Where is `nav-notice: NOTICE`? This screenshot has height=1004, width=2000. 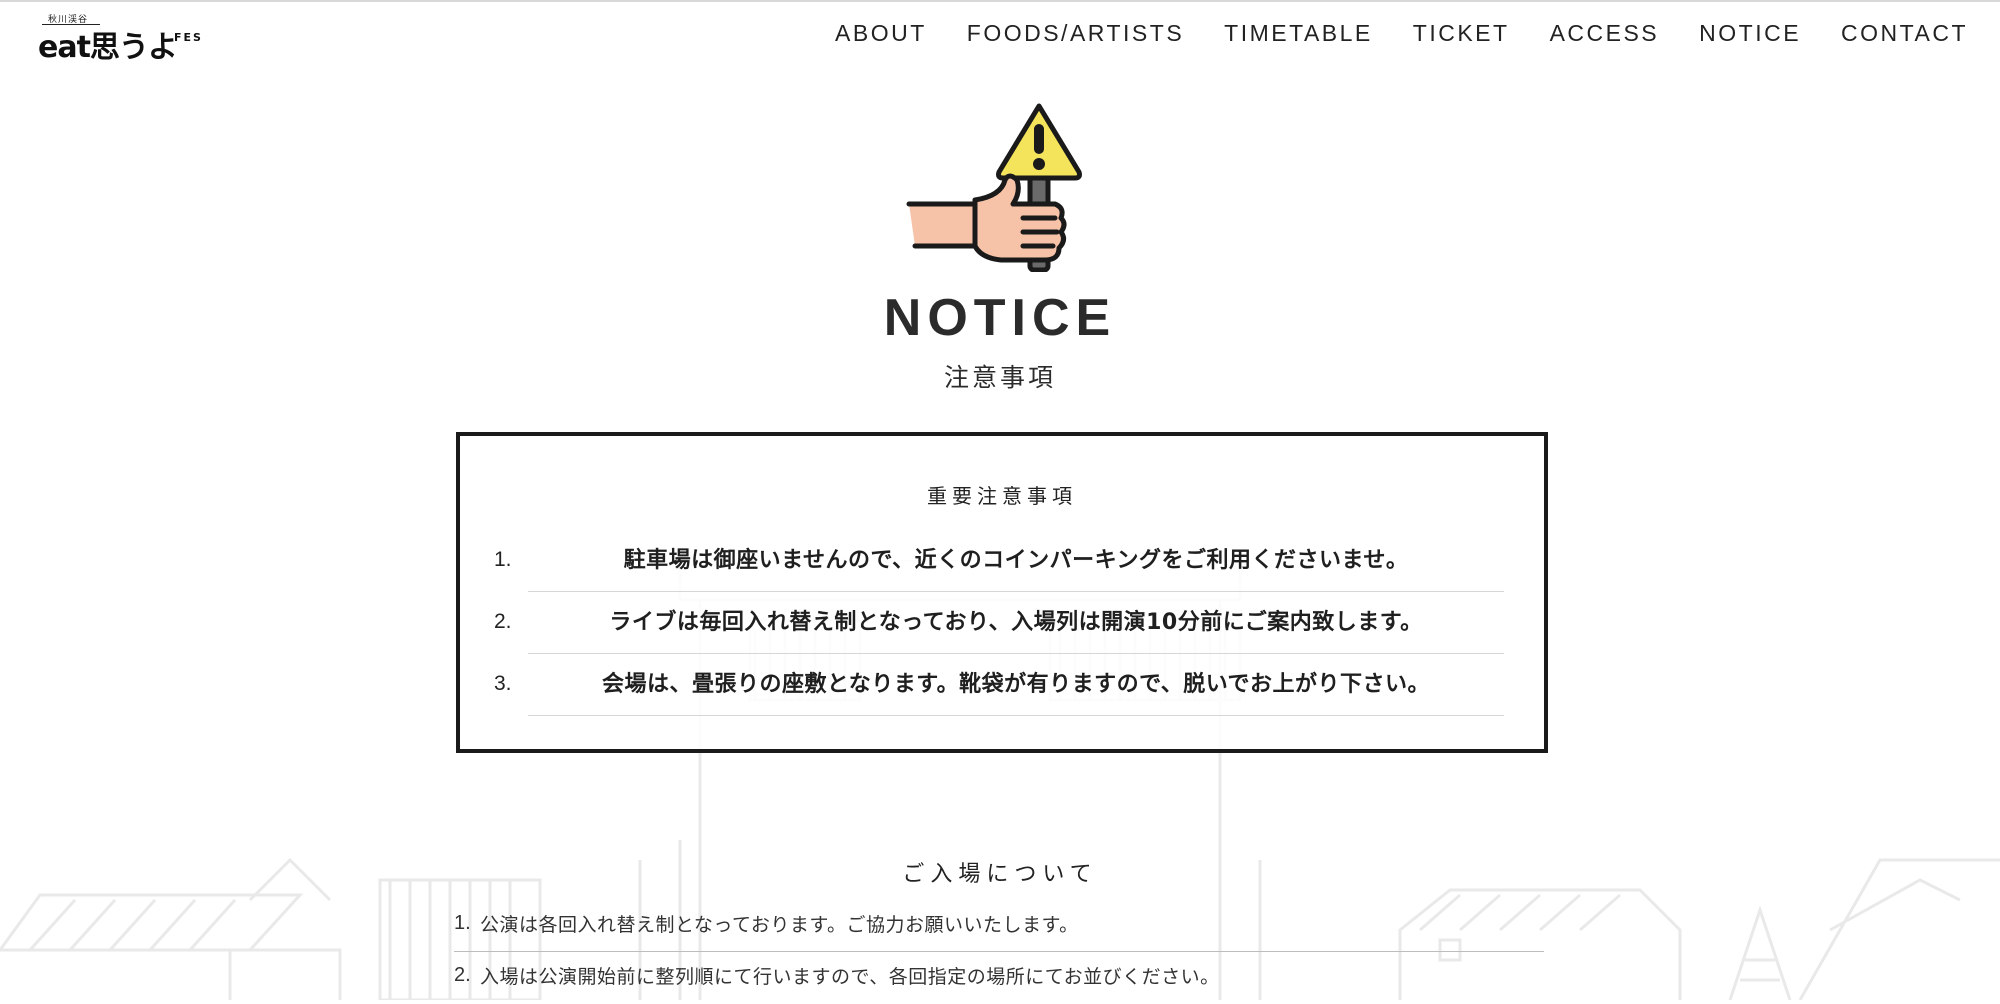 nav-notice: NOTICE is located at coordinates (1750, 33).